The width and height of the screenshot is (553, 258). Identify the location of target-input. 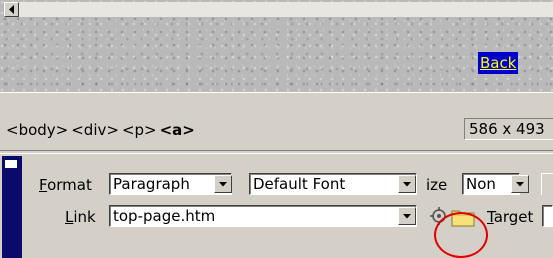
(547, 216).